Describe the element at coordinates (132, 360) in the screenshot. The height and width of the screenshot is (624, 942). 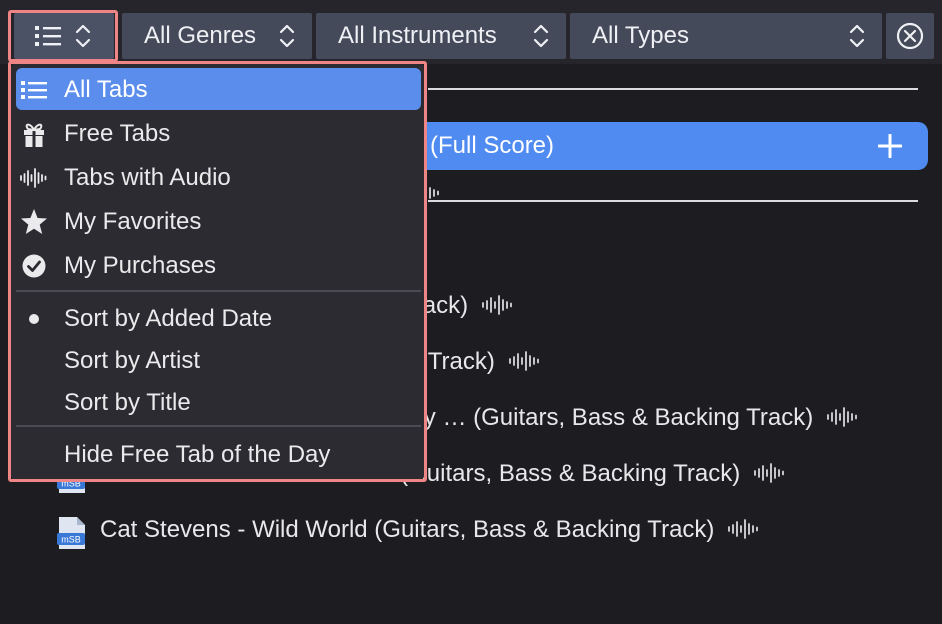
I see `menu-item-label: Sort by Artist` at that location.